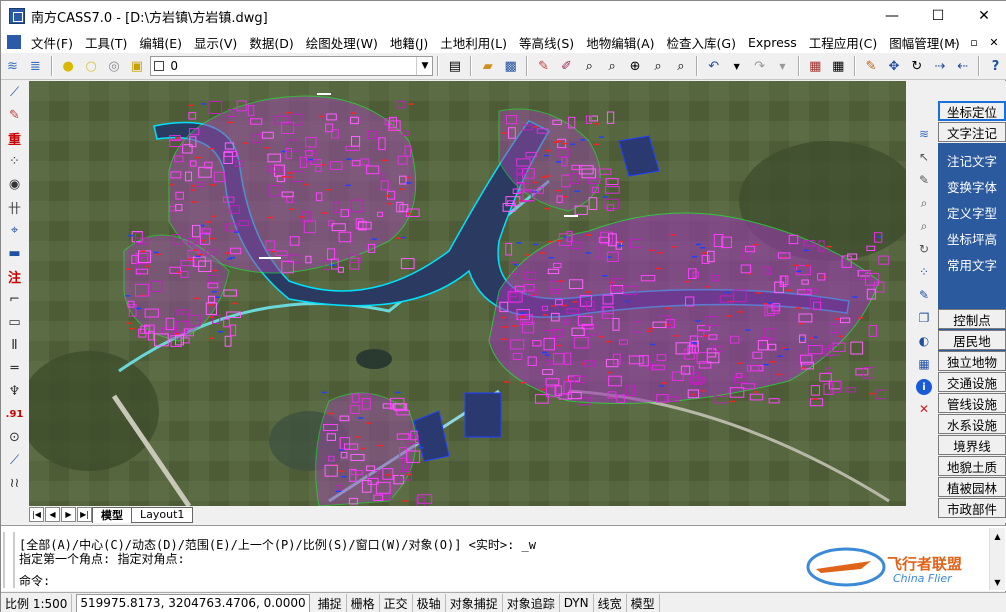  I want to click on menu-express: Express, so click(772, 42).